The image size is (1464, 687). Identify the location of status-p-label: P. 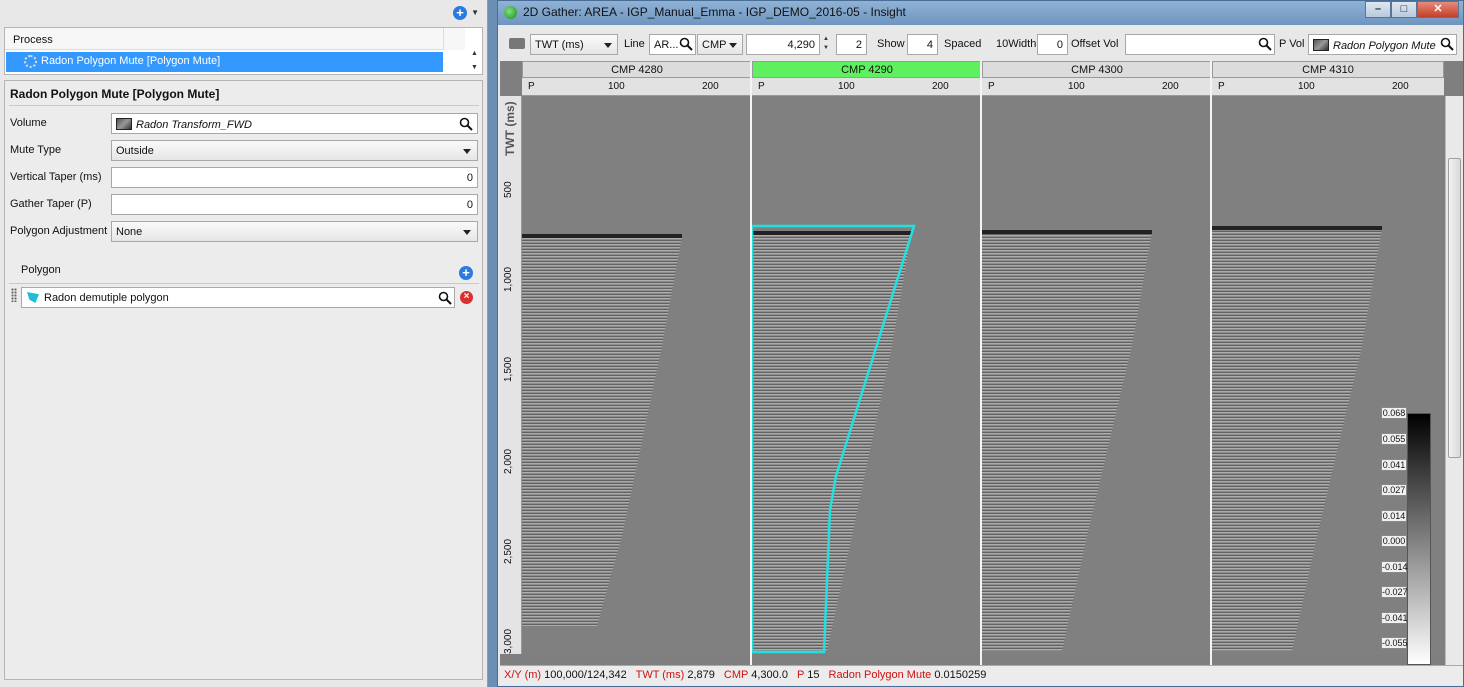
(801, 675).